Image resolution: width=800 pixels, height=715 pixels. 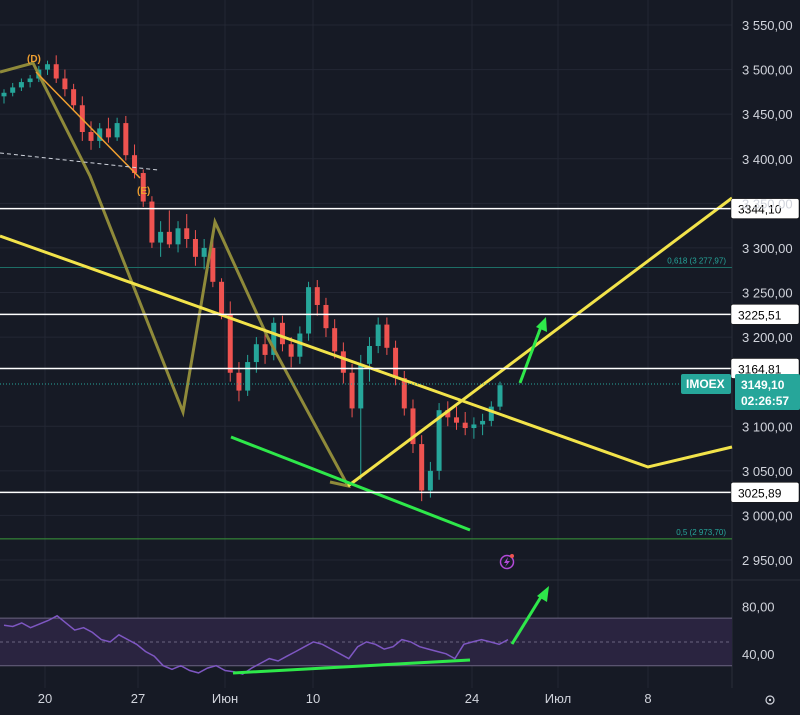 What do you see at coordinates (647, 698) in the screenshot?
I see `x-tick-label: 8` at bounding box center [647, 698].